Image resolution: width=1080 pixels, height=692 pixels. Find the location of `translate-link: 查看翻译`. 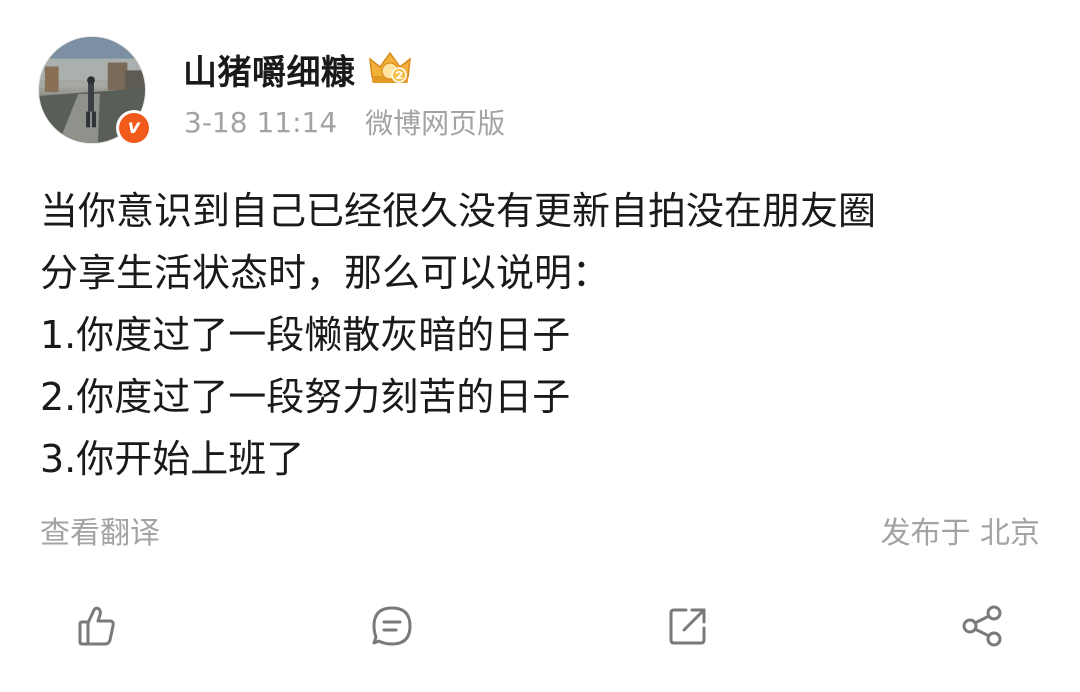

translate-link: 查看翻译 is located at coordinates (100, 530).